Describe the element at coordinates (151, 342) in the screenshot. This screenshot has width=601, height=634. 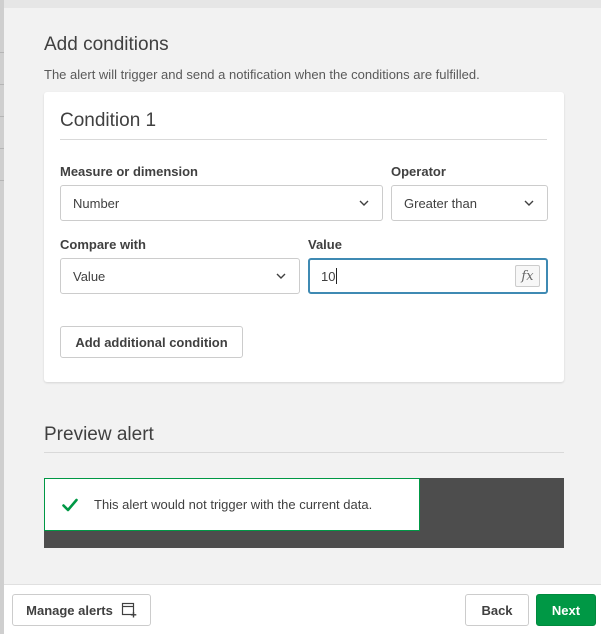
I see `add-condition-button: Add additional condition` at that location.